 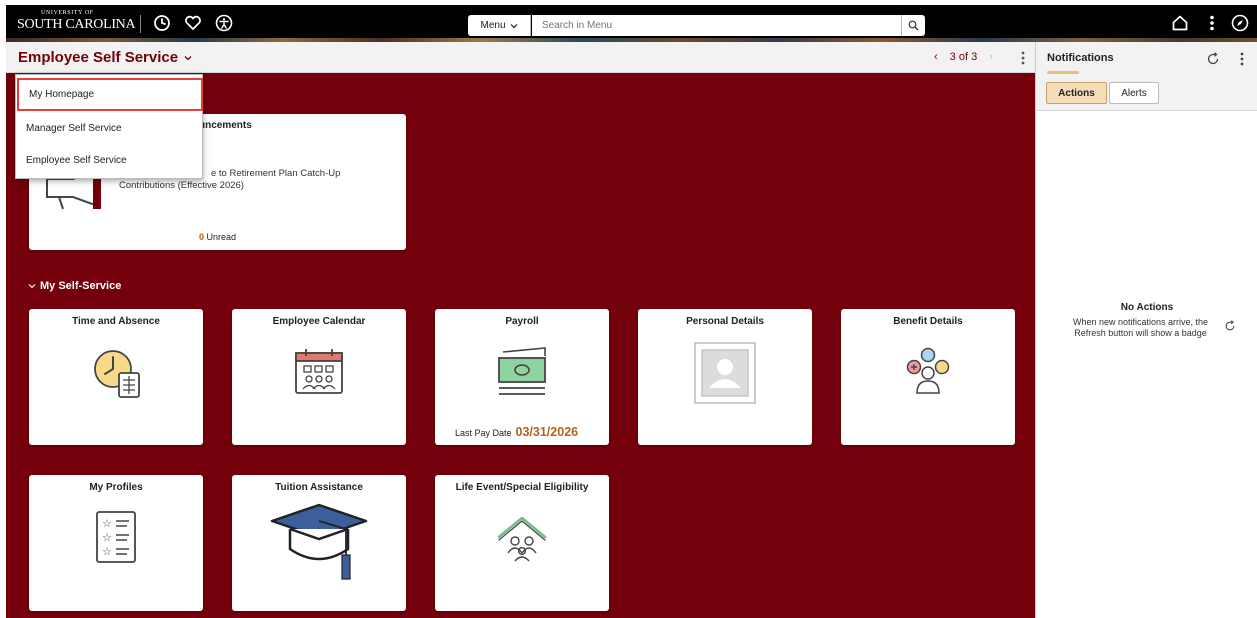 I want to click on announcements-tile-title: uncements, so click(x=225, y=125).